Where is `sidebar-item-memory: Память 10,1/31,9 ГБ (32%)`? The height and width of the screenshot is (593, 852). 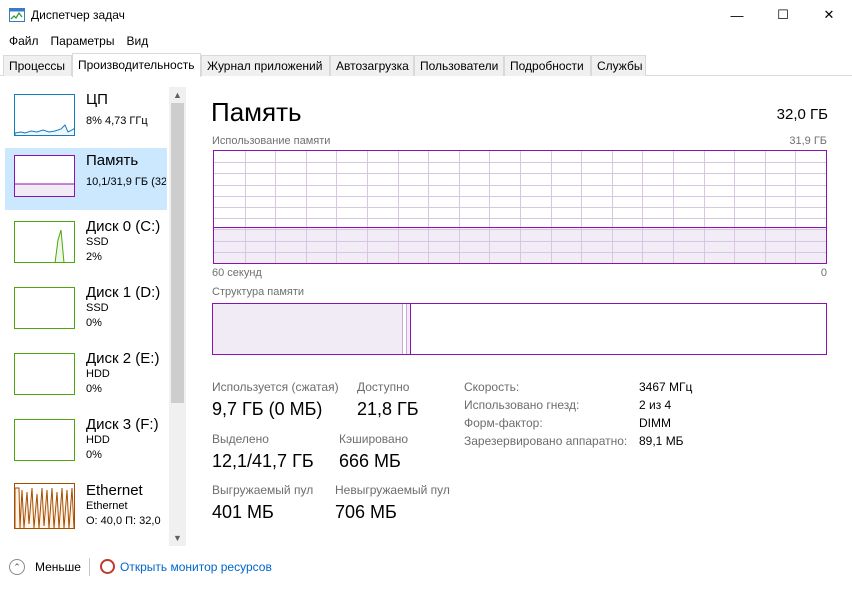 sidebar-item-memory: Память 10,1/31,9 ГБ (32%) is located at coordinates (86, 179).